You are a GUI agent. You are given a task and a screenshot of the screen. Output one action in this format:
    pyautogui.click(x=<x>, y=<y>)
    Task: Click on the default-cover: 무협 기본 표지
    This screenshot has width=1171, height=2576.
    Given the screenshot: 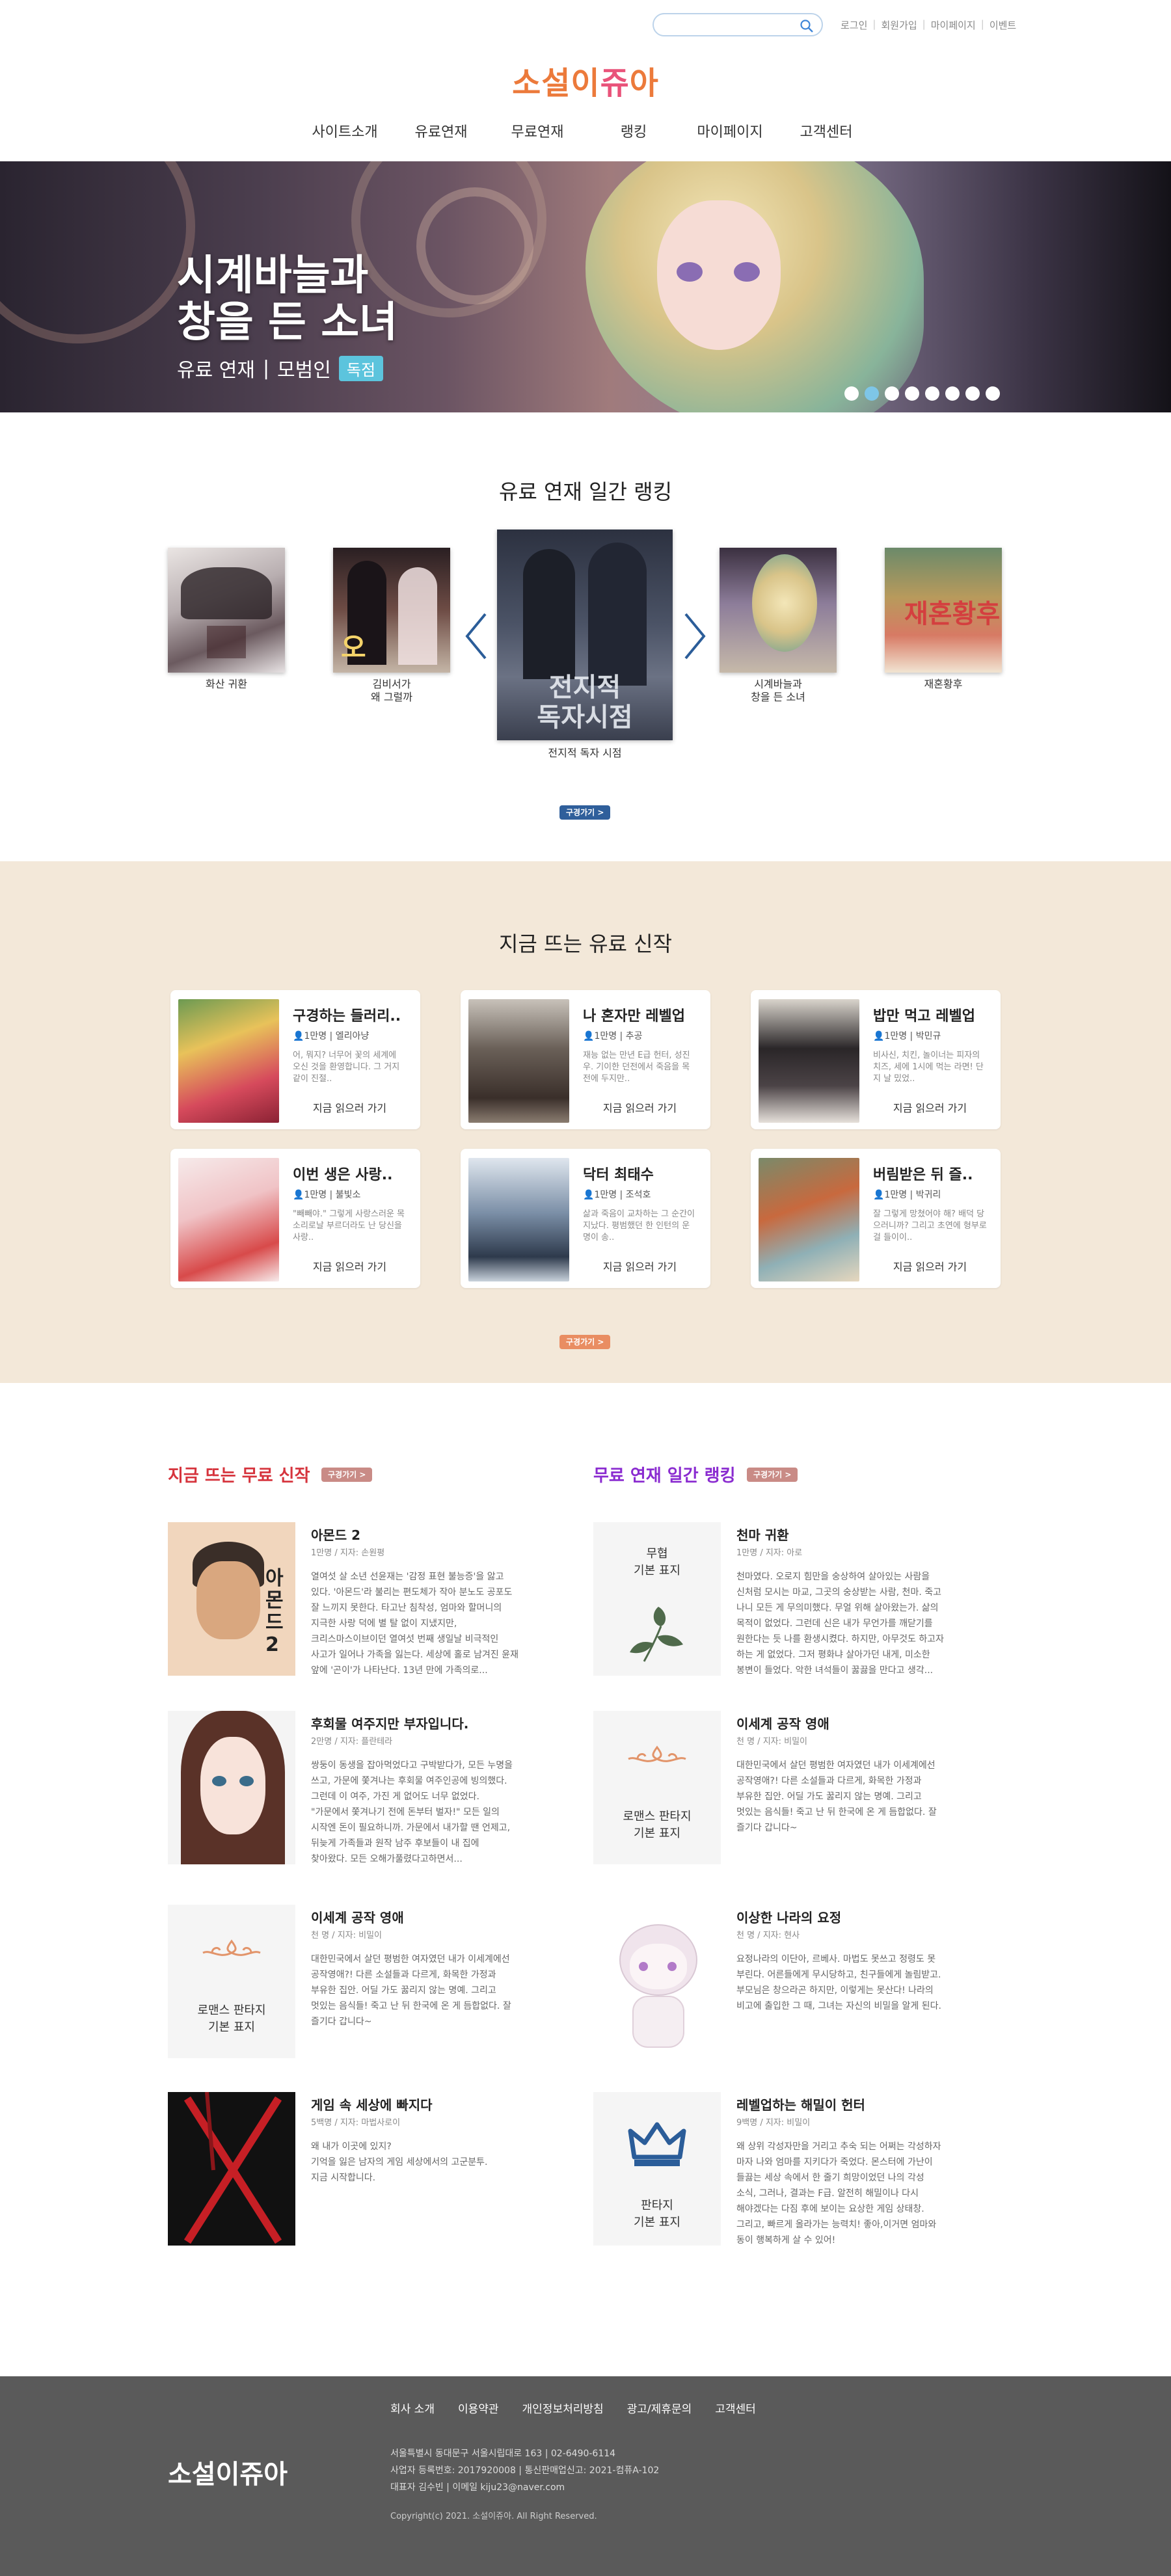 What is the action you would take?
    pyautogui.click(x=657, y=1599)
    